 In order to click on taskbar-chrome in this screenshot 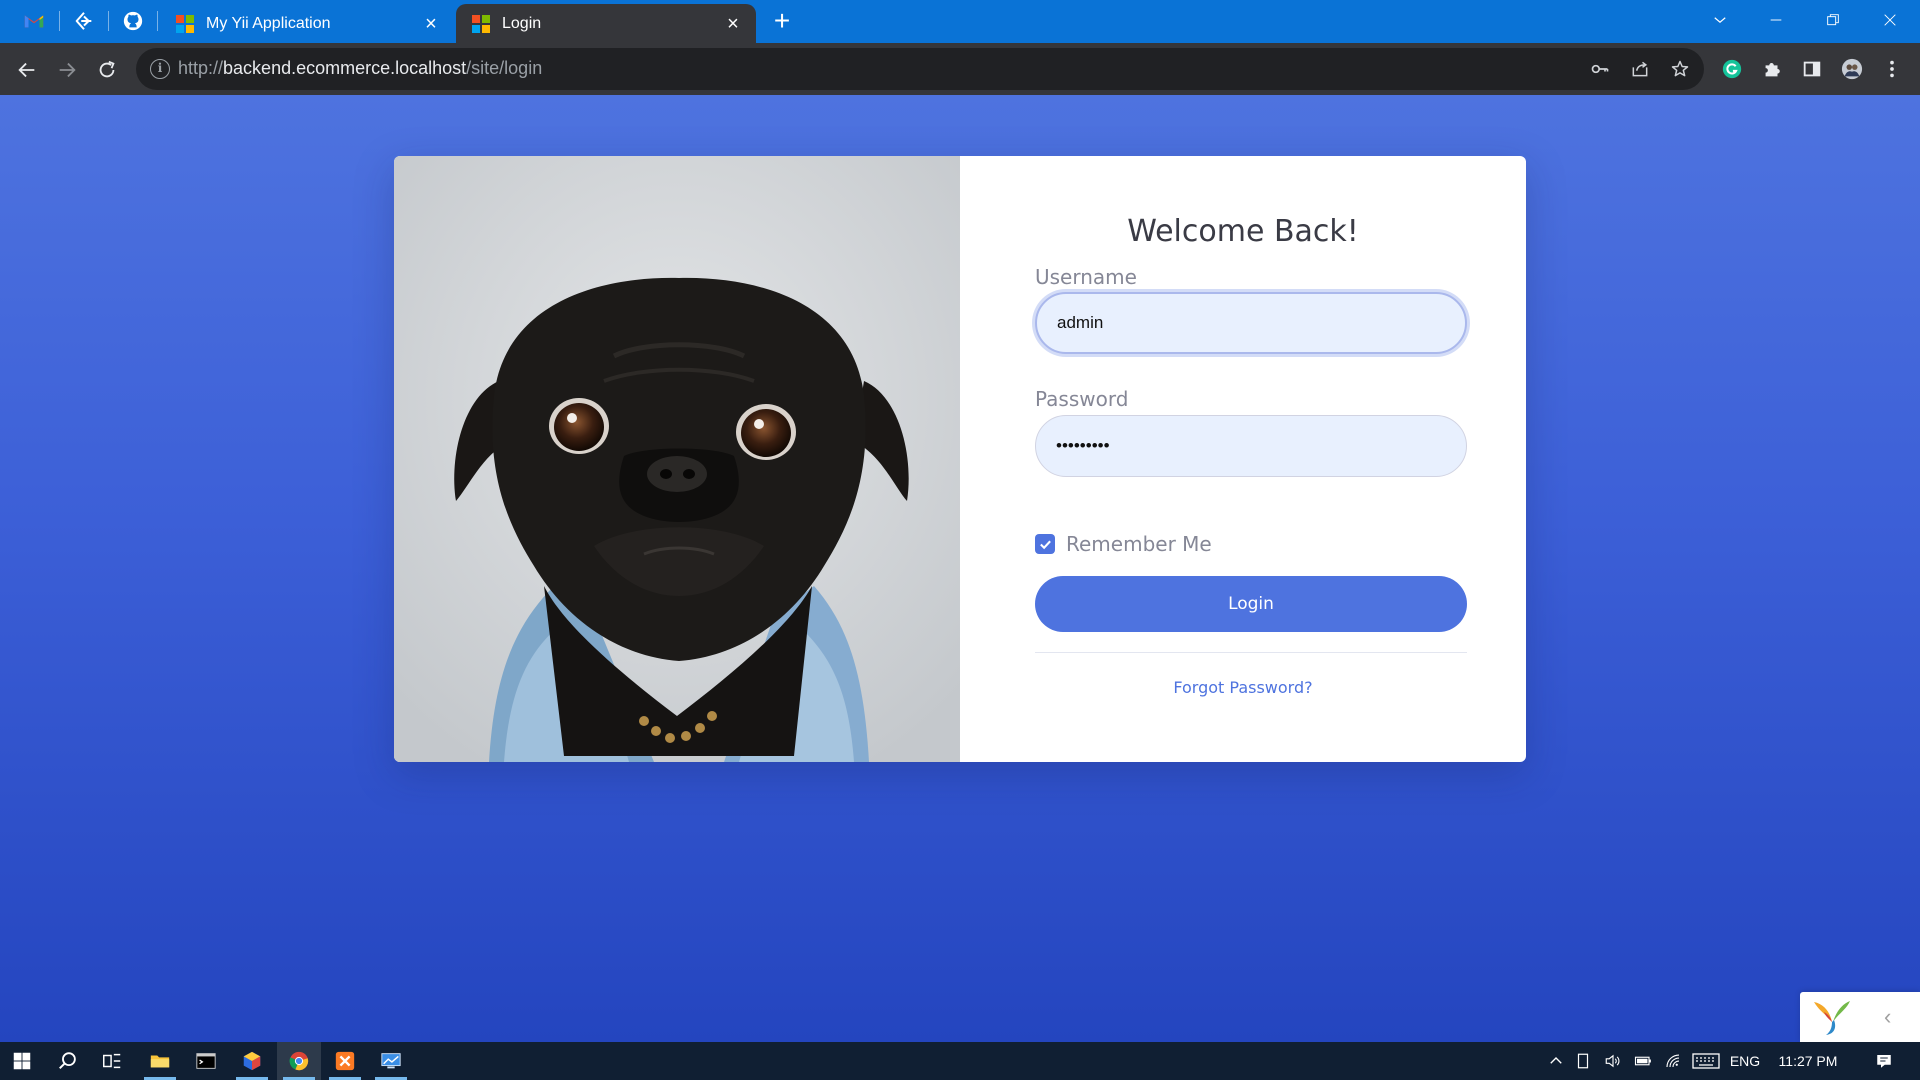, I will do `click(299, 1061)`.